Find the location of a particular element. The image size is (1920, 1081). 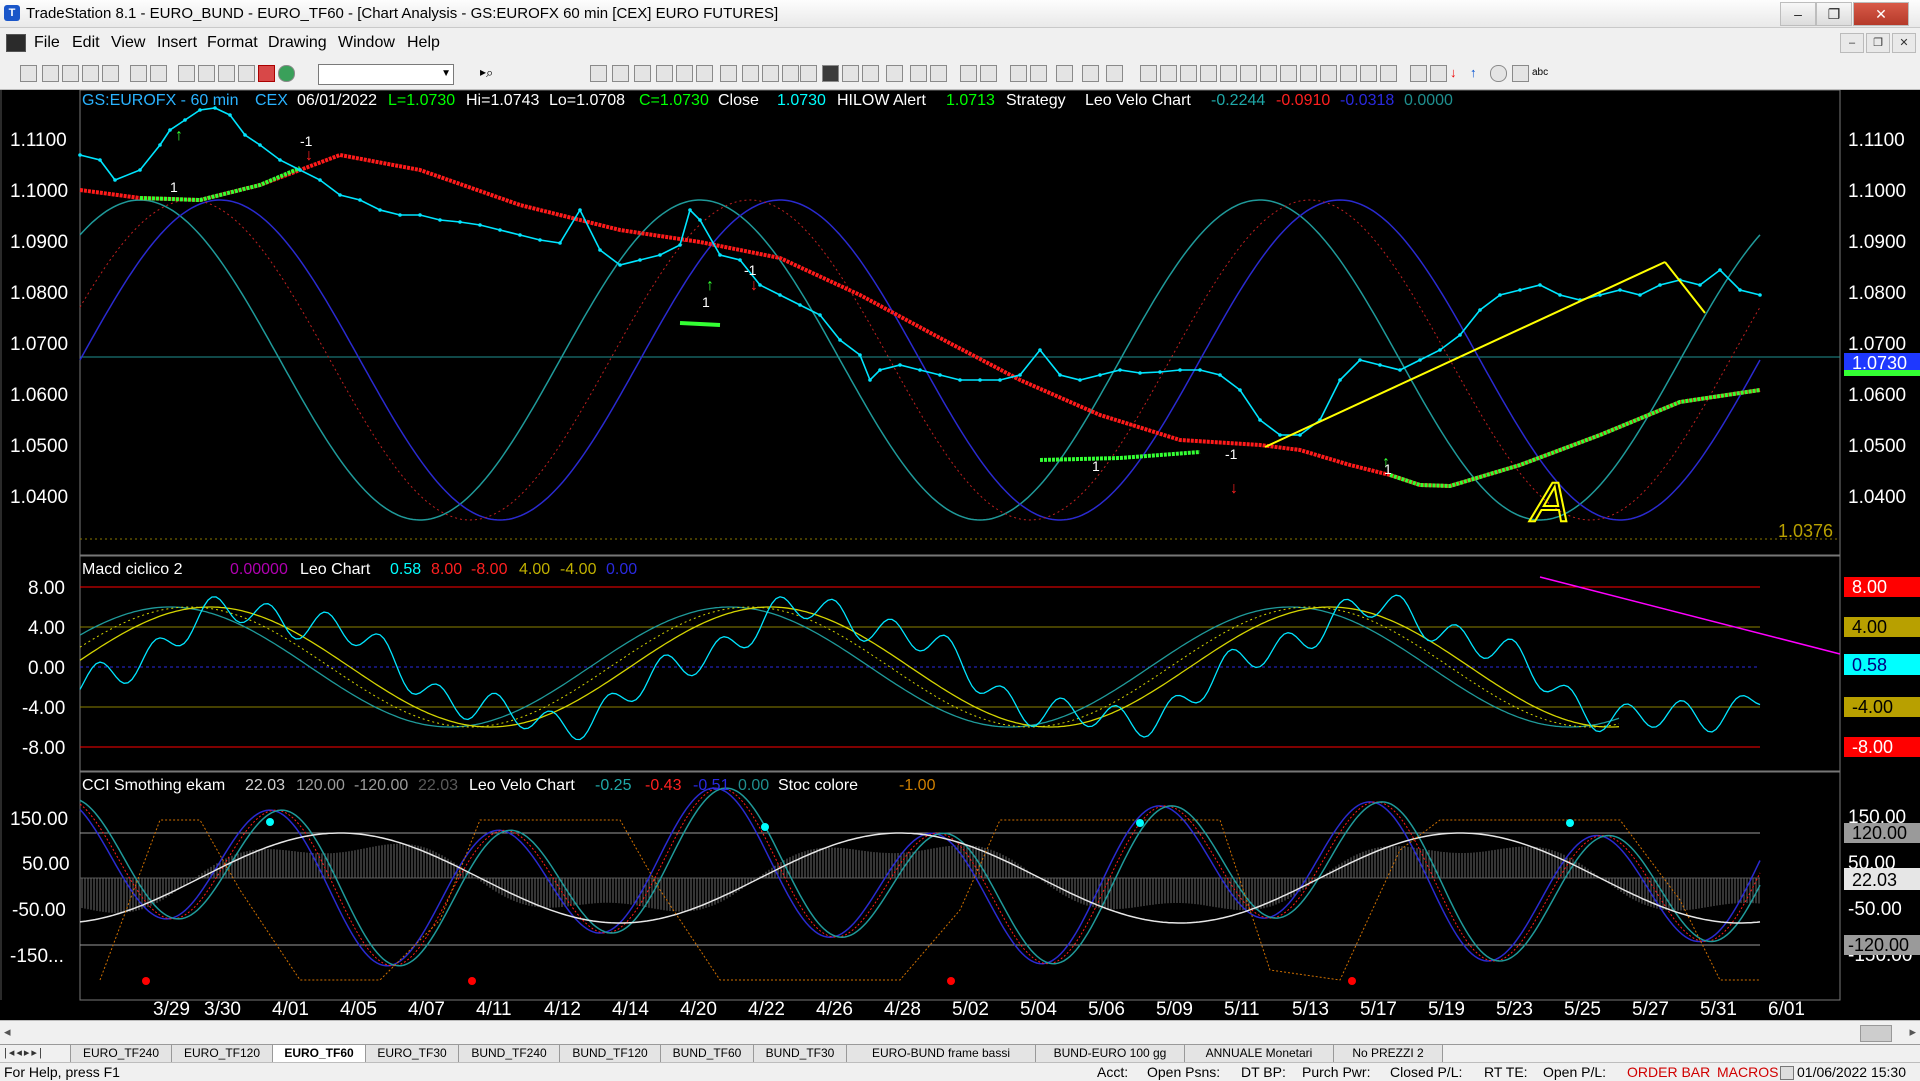

scroll-left-icon: ◂ is located at coordinates (7, 1032).